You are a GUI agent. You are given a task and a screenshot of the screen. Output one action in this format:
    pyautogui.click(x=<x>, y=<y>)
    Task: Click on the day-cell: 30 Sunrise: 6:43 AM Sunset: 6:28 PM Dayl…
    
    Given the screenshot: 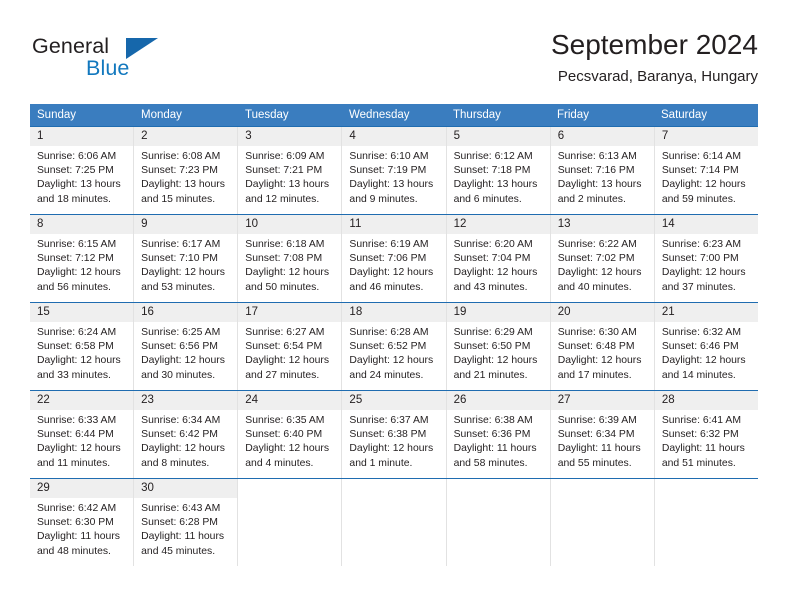 What is the action you would take?
    pyautogui.click(x=186, y=522)
    